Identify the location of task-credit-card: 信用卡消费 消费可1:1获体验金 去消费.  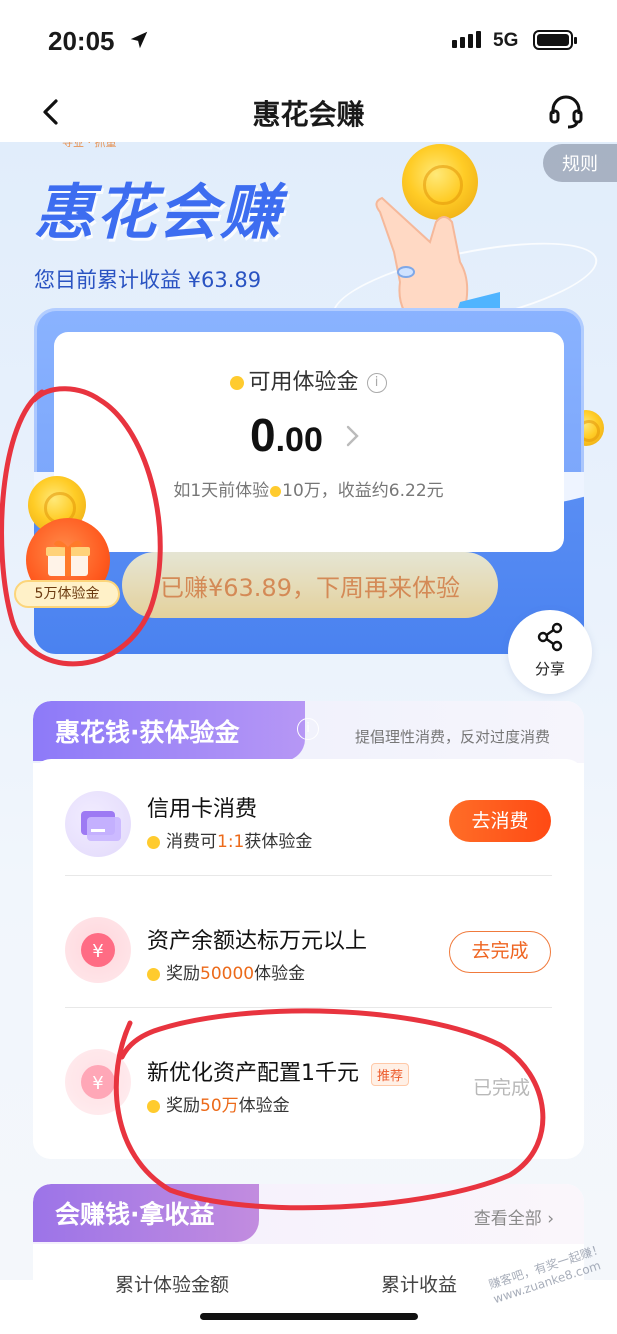
(308, 825).